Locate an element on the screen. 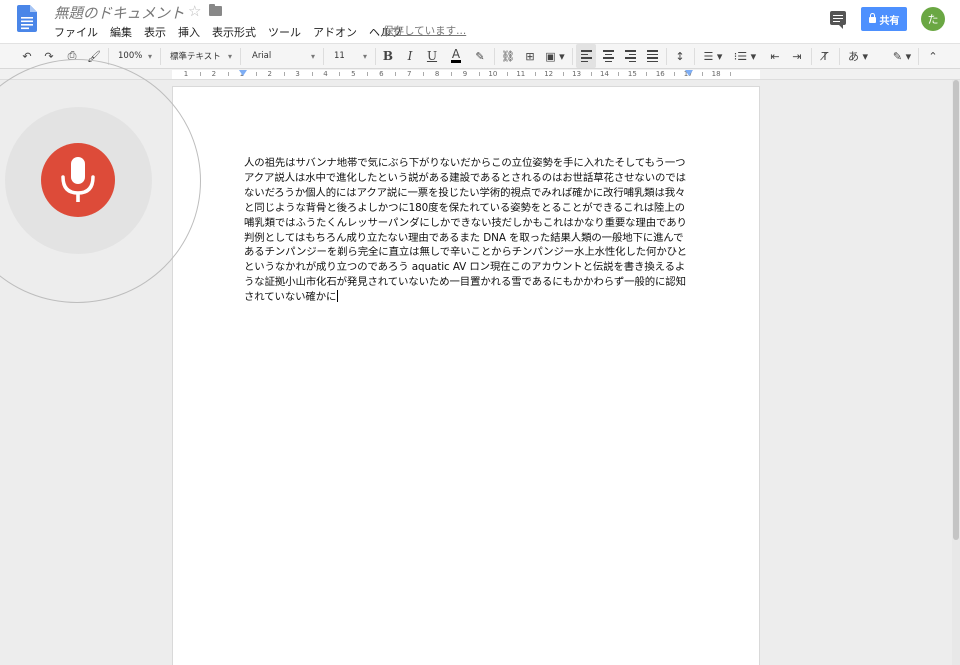 This screenshot has height=665, width=960. scroll-thumb is located at coordinates (956, 310).